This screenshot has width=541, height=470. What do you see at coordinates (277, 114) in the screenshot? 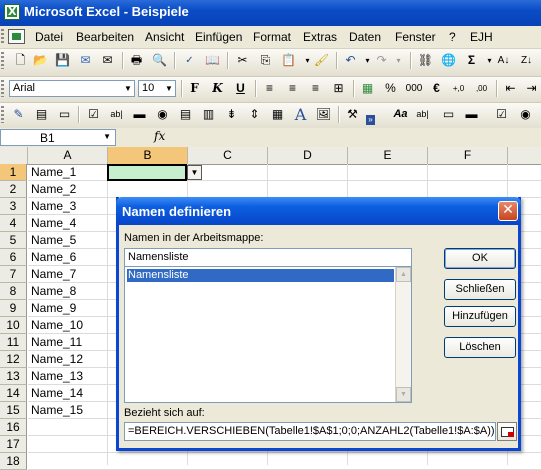
I see `image-control-icon: ▦` at bounding box center [277, 114].